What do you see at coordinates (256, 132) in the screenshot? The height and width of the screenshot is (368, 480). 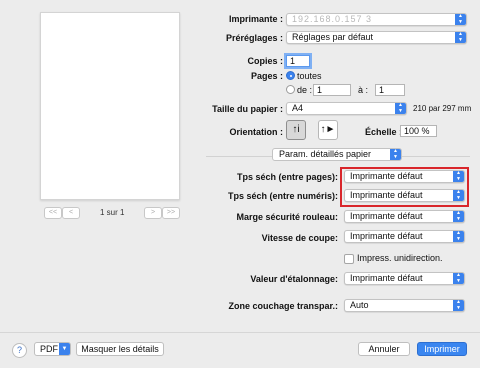 I see `orientation-label: Orientation :` at bounding box center [256, 132].